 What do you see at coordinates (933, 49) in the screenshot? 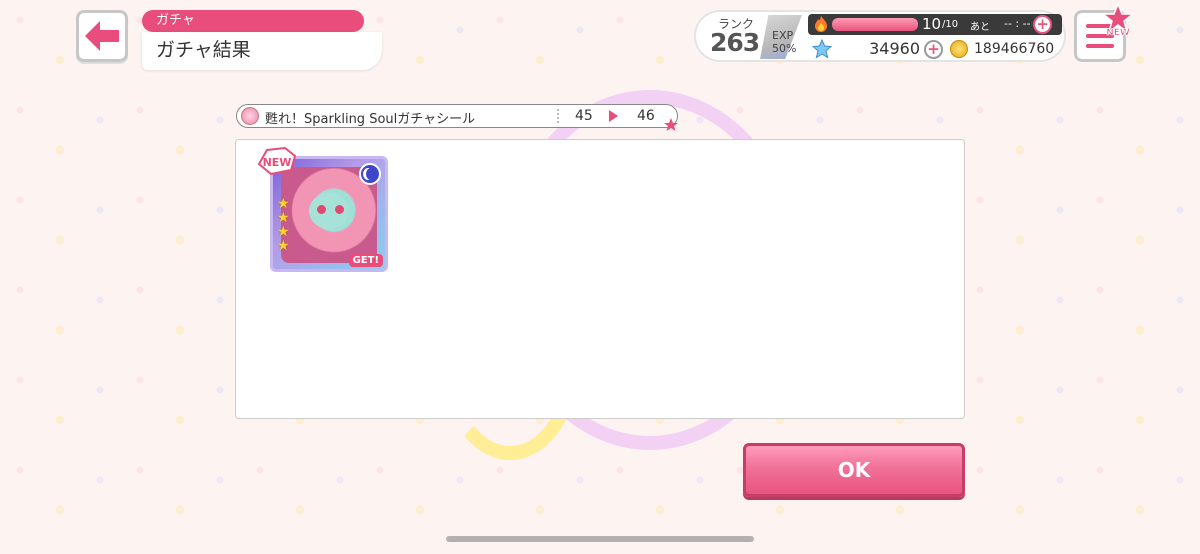
I see `add-star-gem-button: +` at bounding box center [933, 49].